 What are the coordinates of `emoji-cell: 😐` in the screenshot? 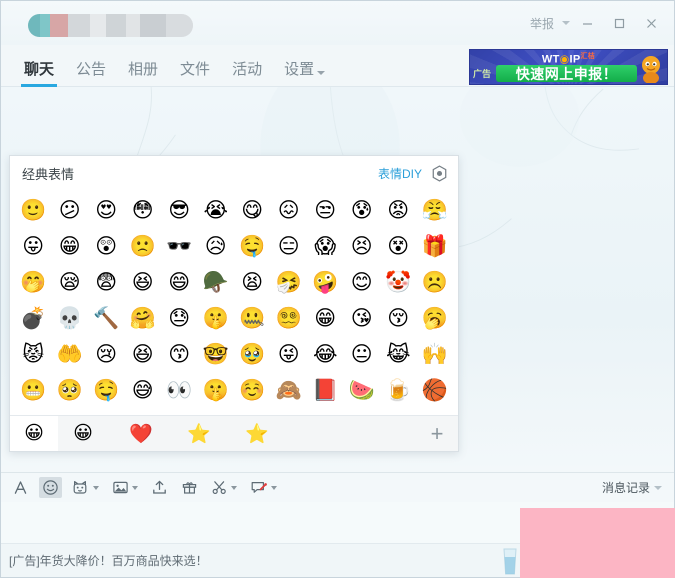 It's located at (362, 354).